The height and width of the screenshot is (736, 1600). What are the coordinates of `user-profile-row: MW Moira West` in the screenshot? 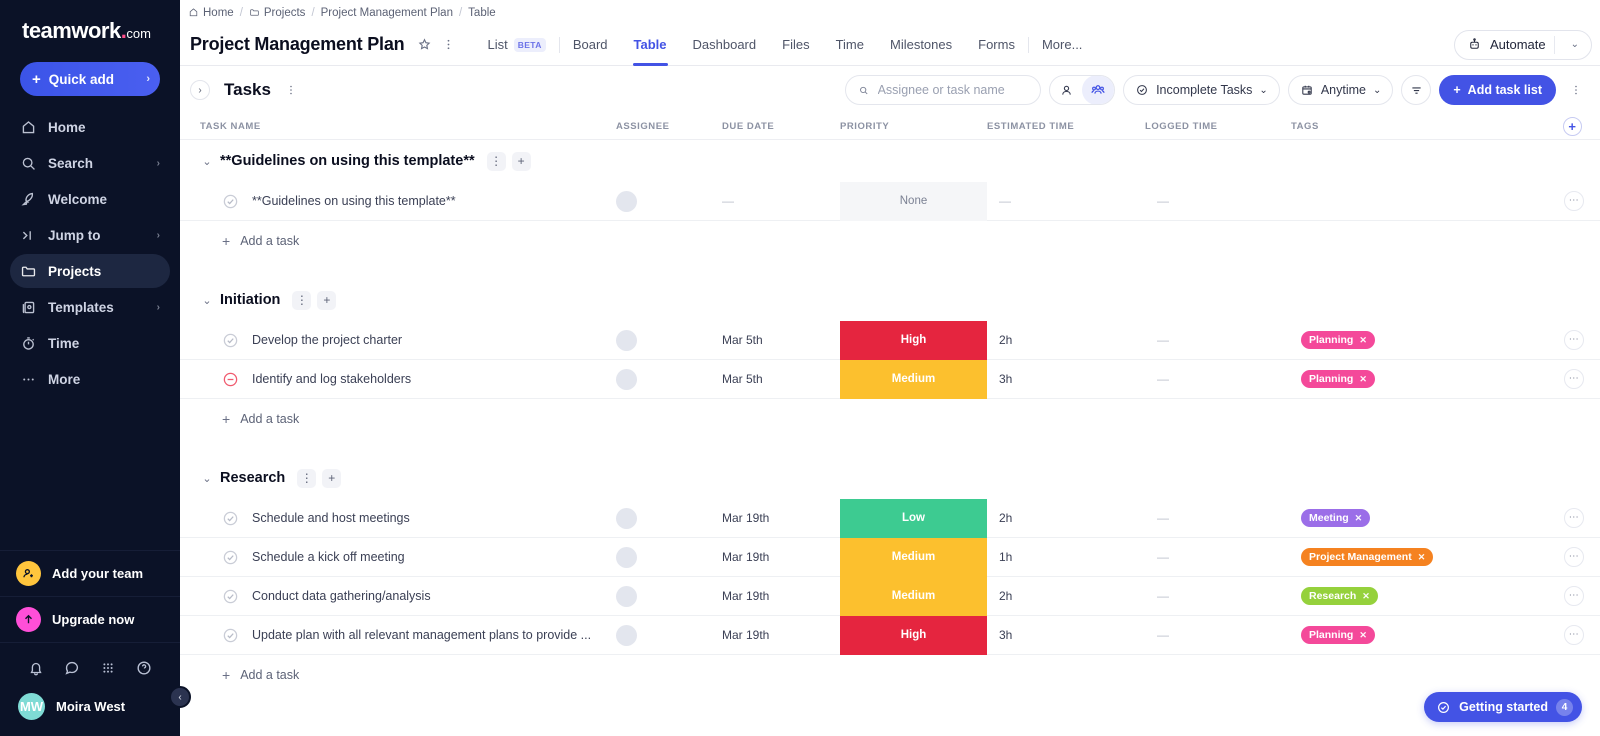 It's located at (90, 711).